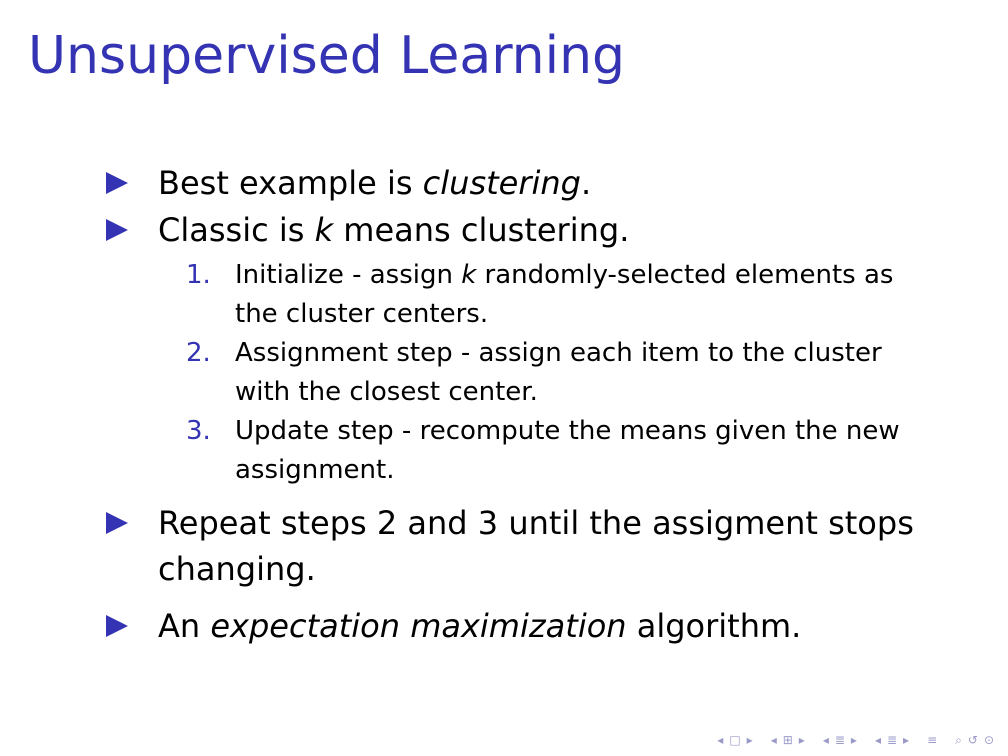 The width and height of the screenshot is (1008, 756). What do you see at coordinates (198, 275) in the screenshot?
I see `item-number: 1.` at bounding box center [198, 275].